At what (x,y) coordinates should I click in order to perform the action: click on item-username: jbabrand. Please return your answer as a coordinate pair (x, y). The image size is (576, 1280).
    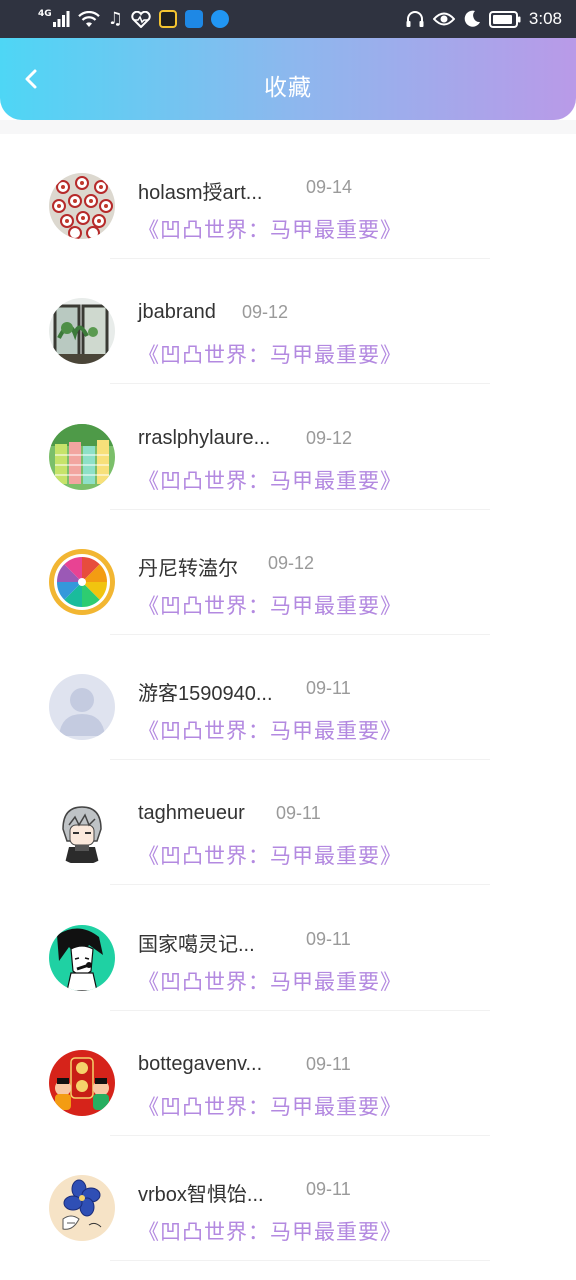
    Looking at the image, I should click on (177, 312).